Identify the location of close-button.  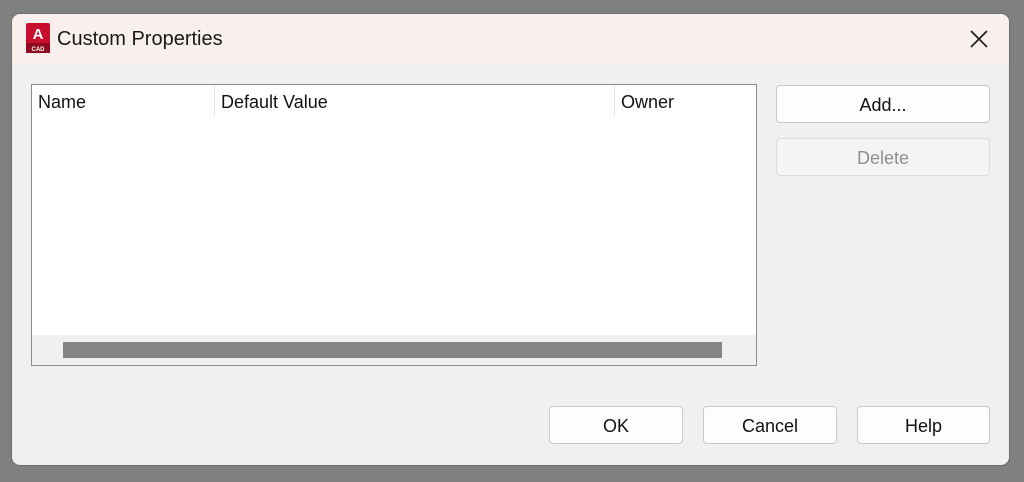
(979, 39).